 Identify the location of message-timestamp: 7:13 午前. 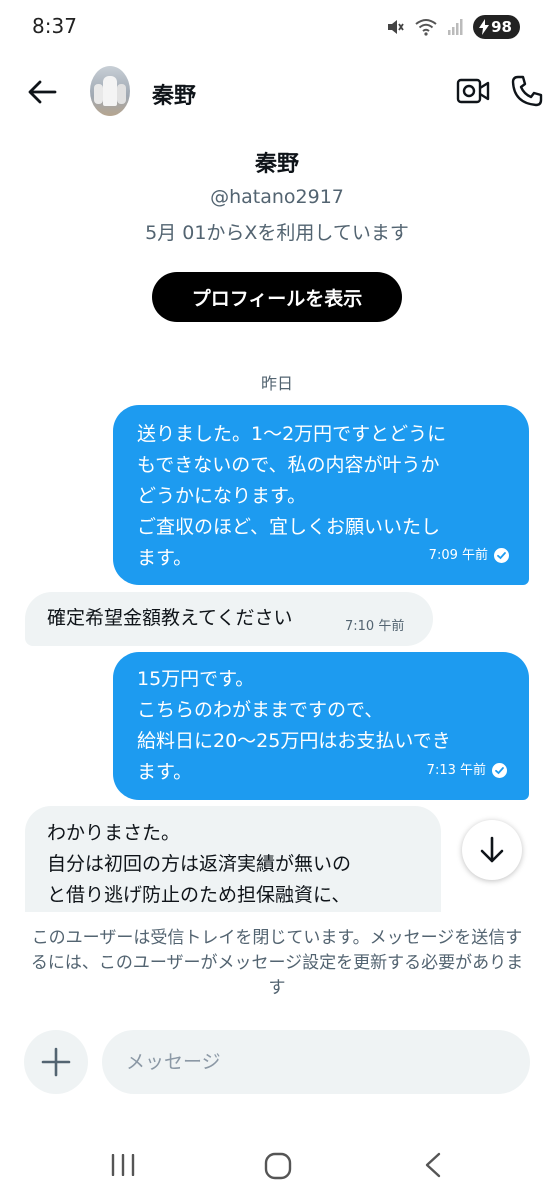
(467, 770).